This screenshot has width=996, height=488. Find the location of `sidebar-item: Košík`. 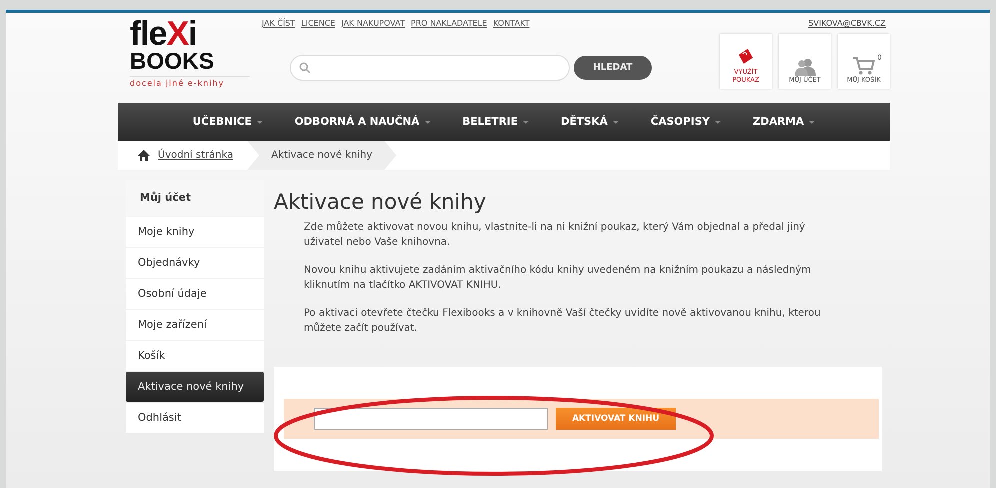

sidebar-item: Košík is located at coordinates (195, 356).